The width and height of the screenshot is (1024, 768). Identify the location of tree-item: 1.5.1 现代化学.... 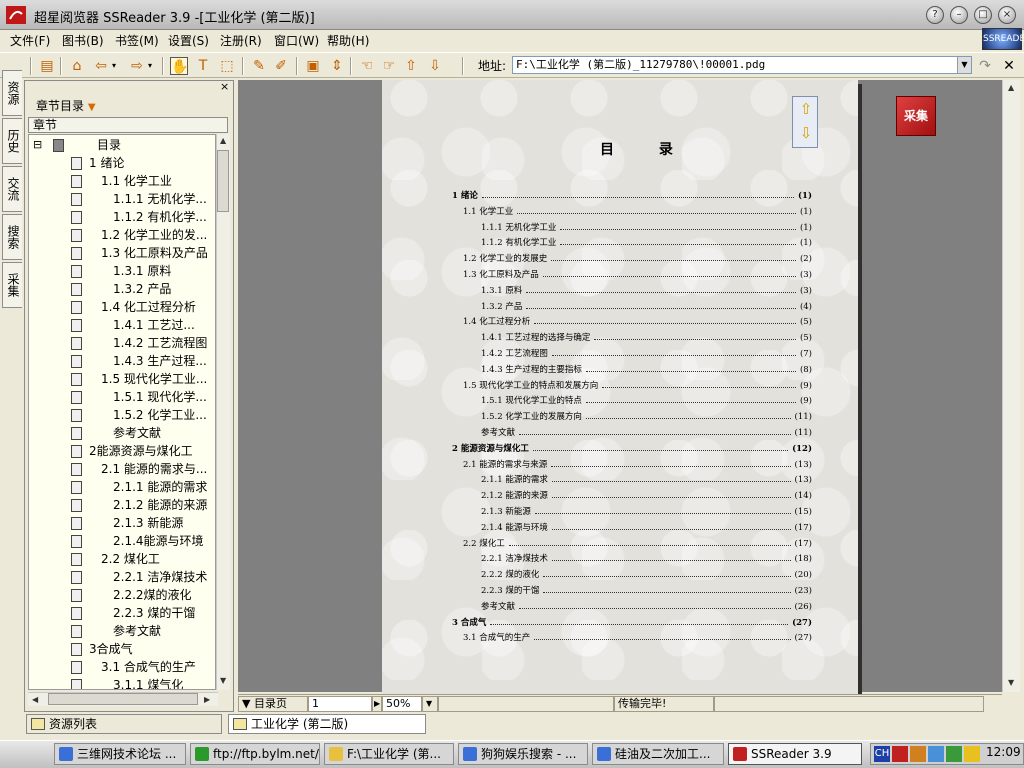
(122, 397).